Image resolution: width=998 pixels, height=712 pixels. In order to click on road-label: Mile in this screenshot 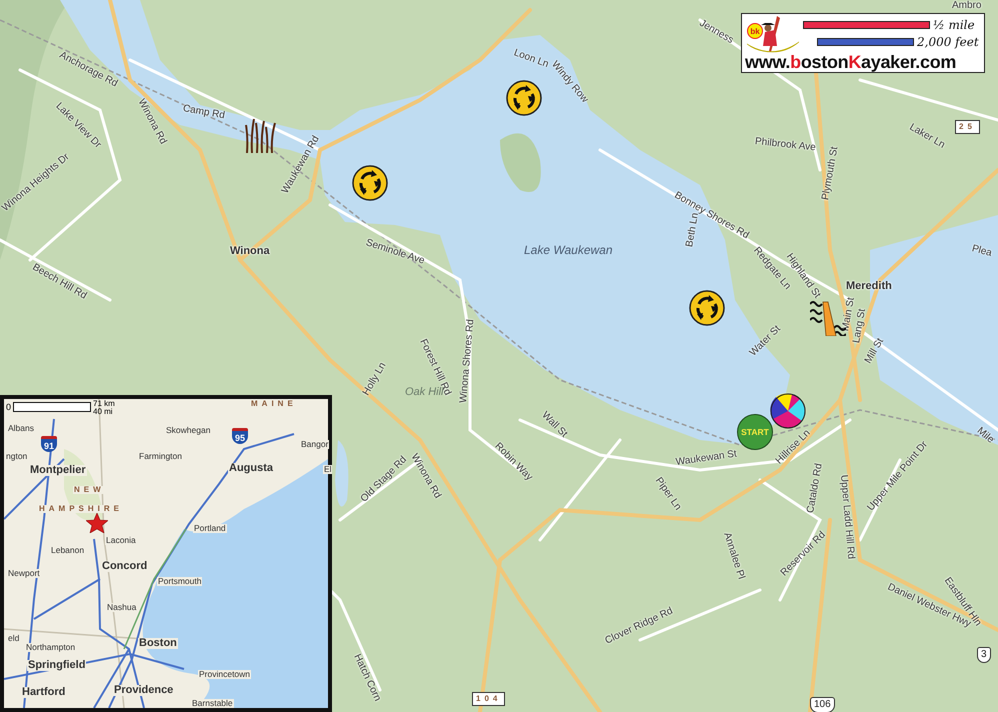, I will do `click(985, 436)`.